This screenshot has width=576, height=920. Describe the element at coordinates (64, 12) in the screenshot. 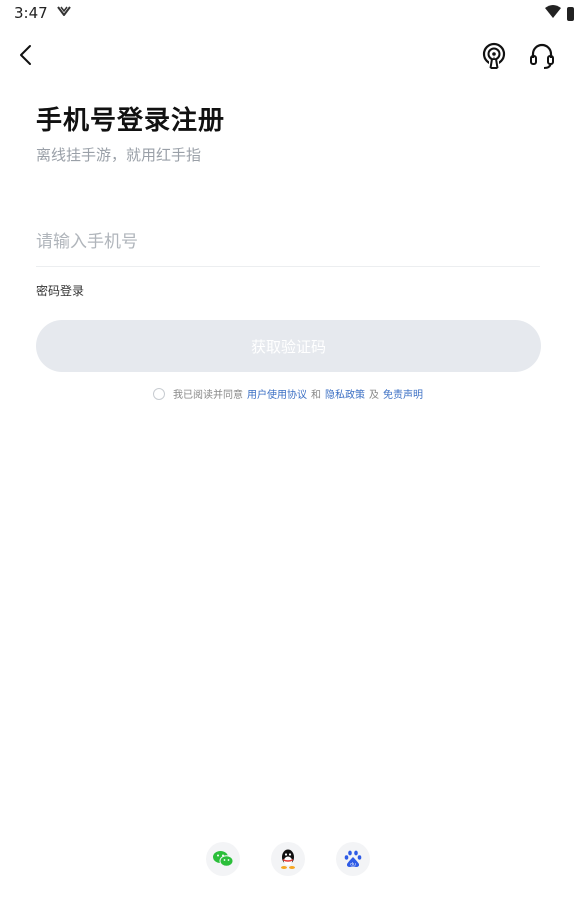

I see `carrier-icon` at that location.